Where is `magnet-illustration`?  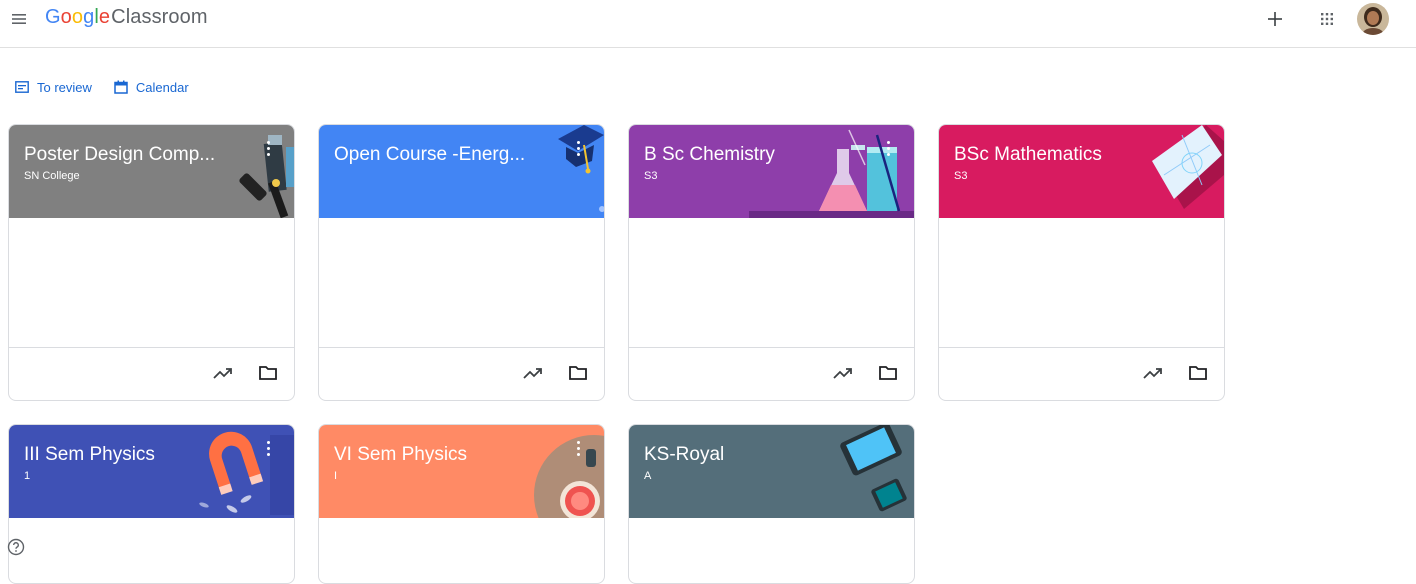
magnet-illustration is located at coordinates (246, 473).